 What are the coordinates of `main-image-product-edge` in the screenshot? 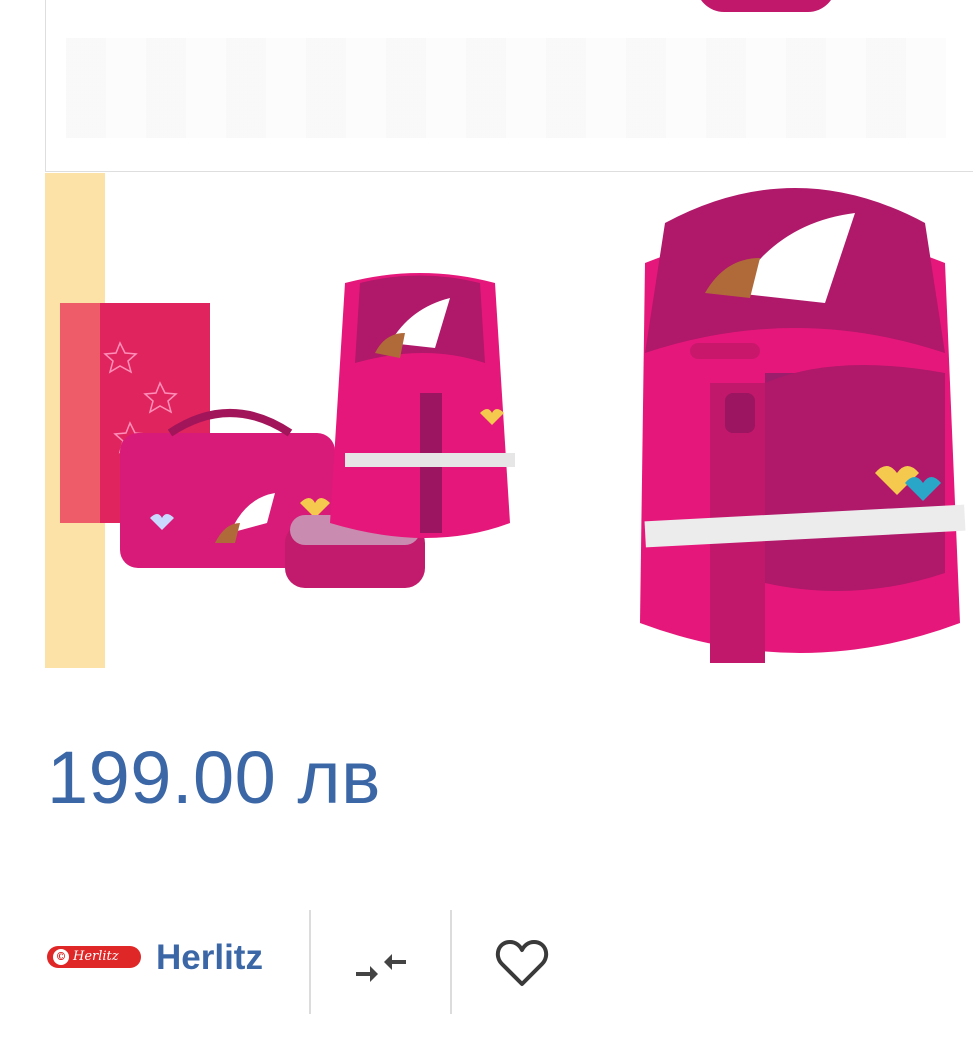 It's located at (766, 6).